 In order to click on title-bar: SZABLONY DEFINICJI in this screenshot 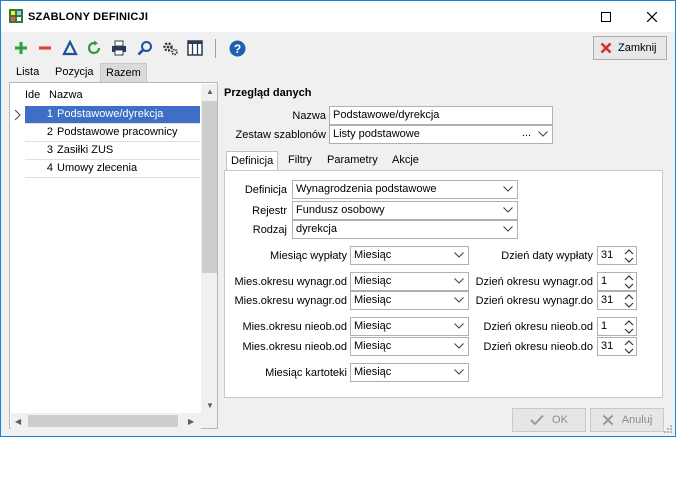, I will do `click(338, 16)`.